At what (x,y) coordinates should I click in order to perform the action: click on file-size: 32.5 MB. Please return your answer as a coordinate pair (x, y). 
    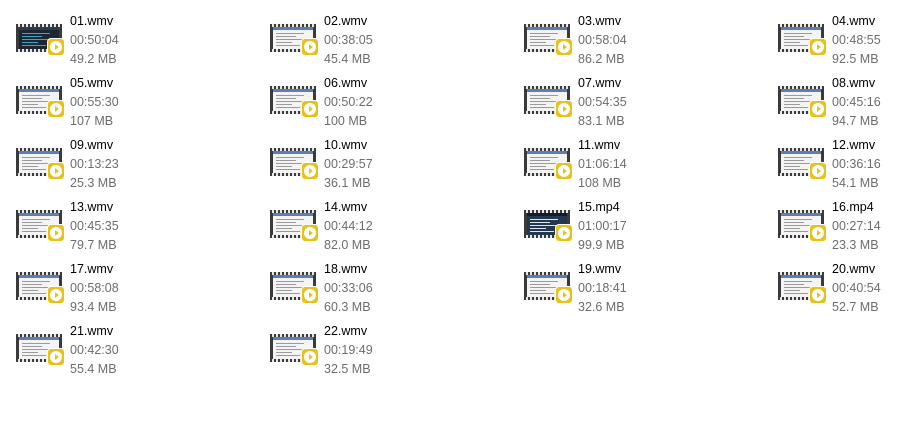
    Looking at the image, I should click on (347, 369).